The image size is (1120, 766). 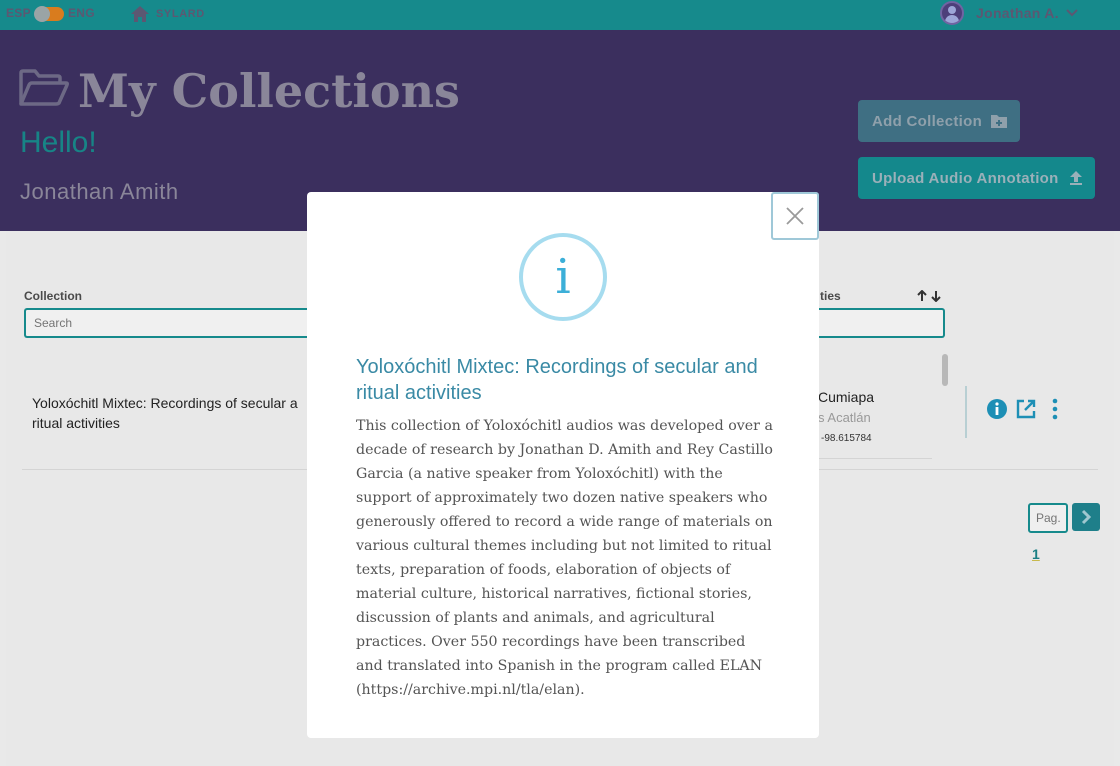 I want to click on user-menu: Jonathan A., so click(x=1009, y=13).